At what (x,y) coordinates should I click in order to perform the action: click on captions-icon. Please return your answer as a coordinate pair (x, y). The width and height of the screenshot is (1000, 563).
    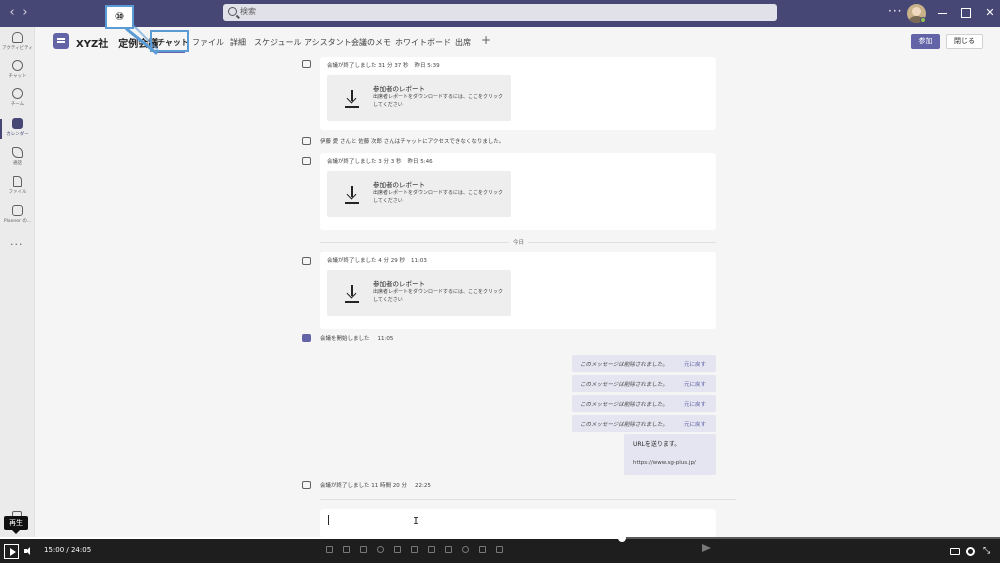
    Looking at the image, I should click on (955, 551).